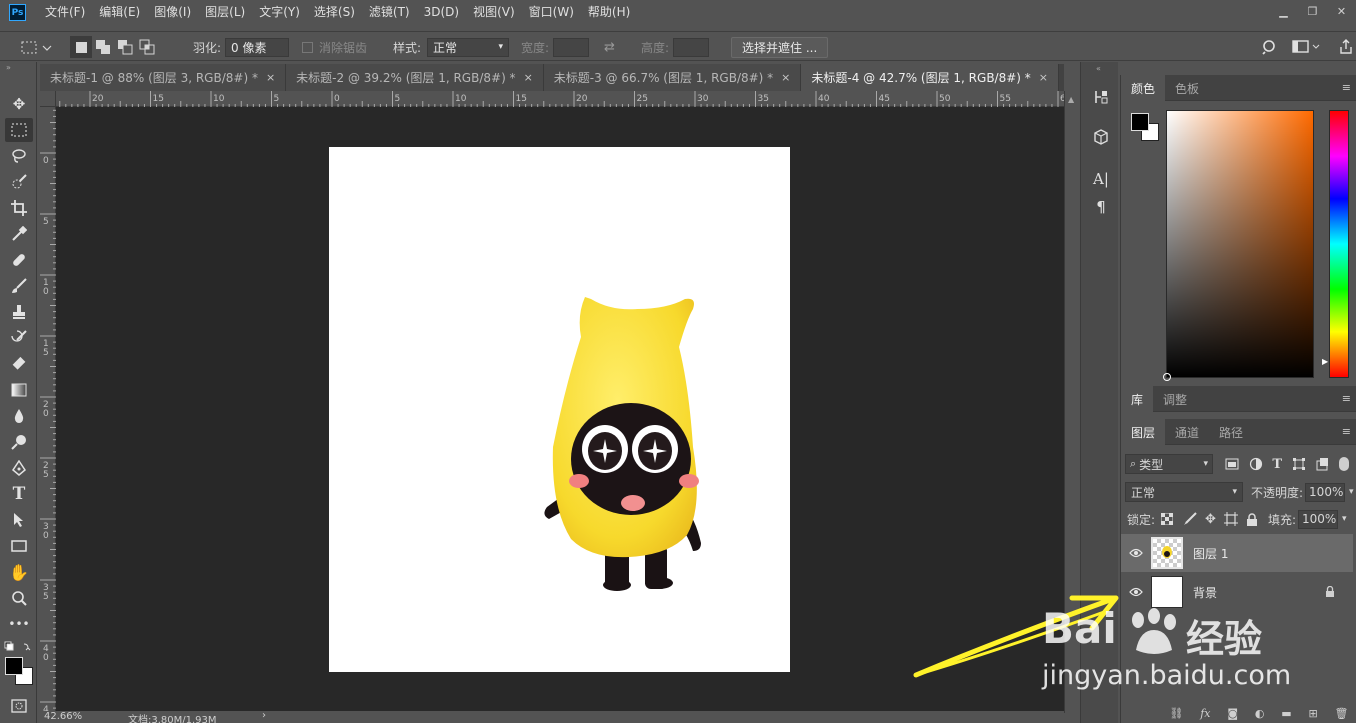 The image size is (1356, 723). Describe the element at coordinates (63, 716) in the screenshot. I see `zoom-level: 42.66%` at that location.